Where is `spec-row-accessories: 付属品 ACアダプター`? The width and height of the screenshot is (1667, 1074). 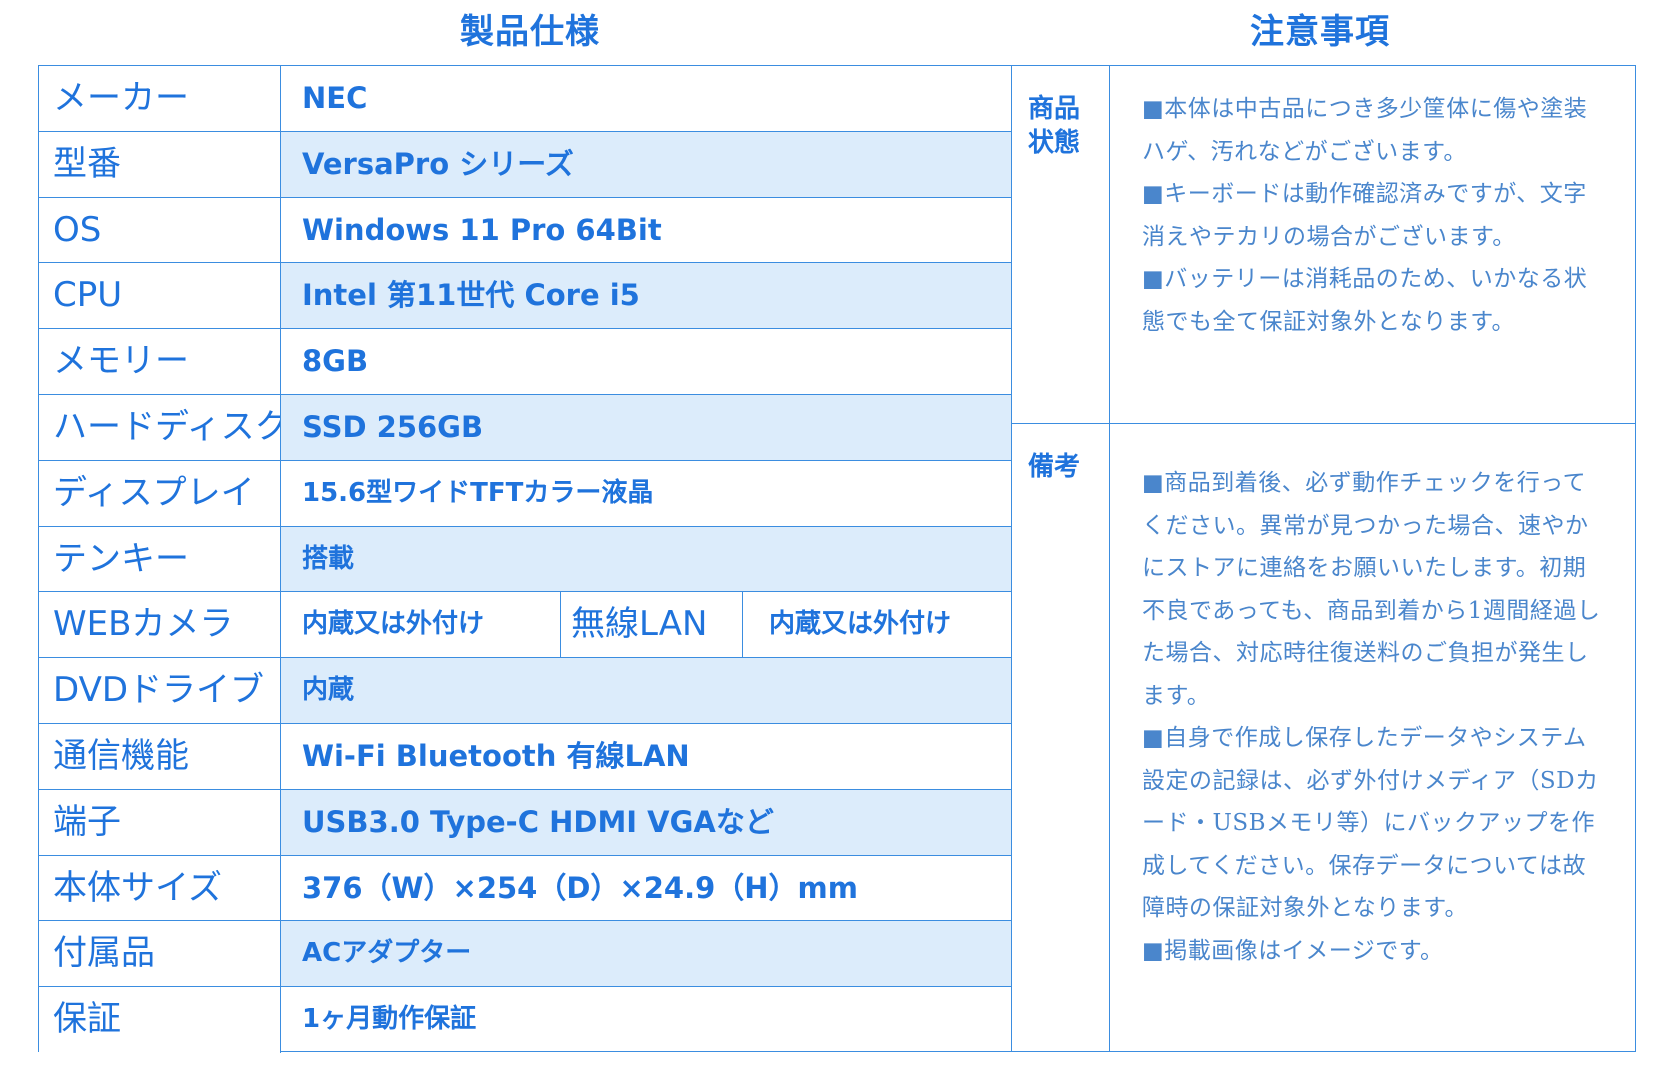 spec-row-accessories: 付属品 ACアダプター is located at coordinates (525, 954).